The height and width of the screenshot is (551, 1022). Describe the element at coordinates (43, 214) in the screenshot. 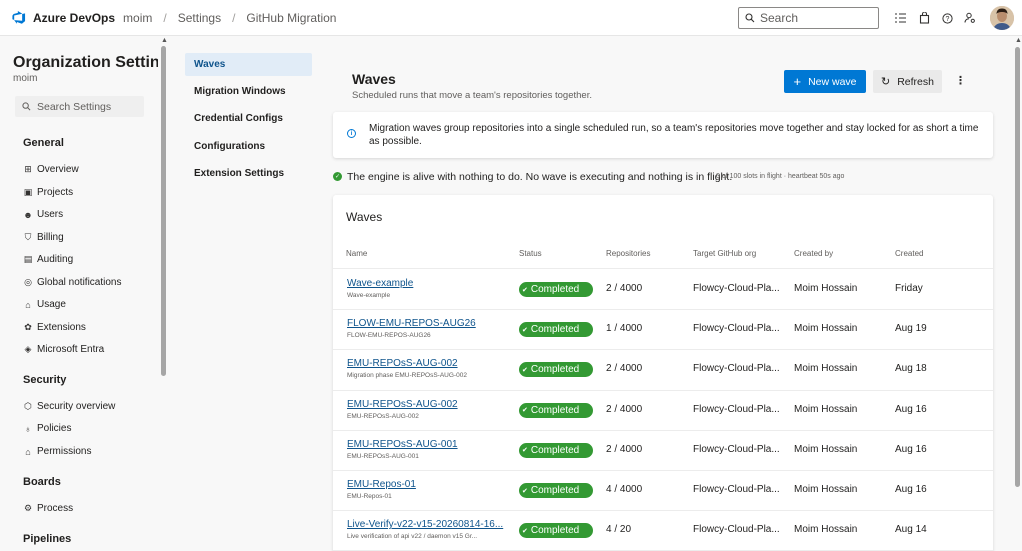

I see `nav-item-users: ☻ Users` at that location.